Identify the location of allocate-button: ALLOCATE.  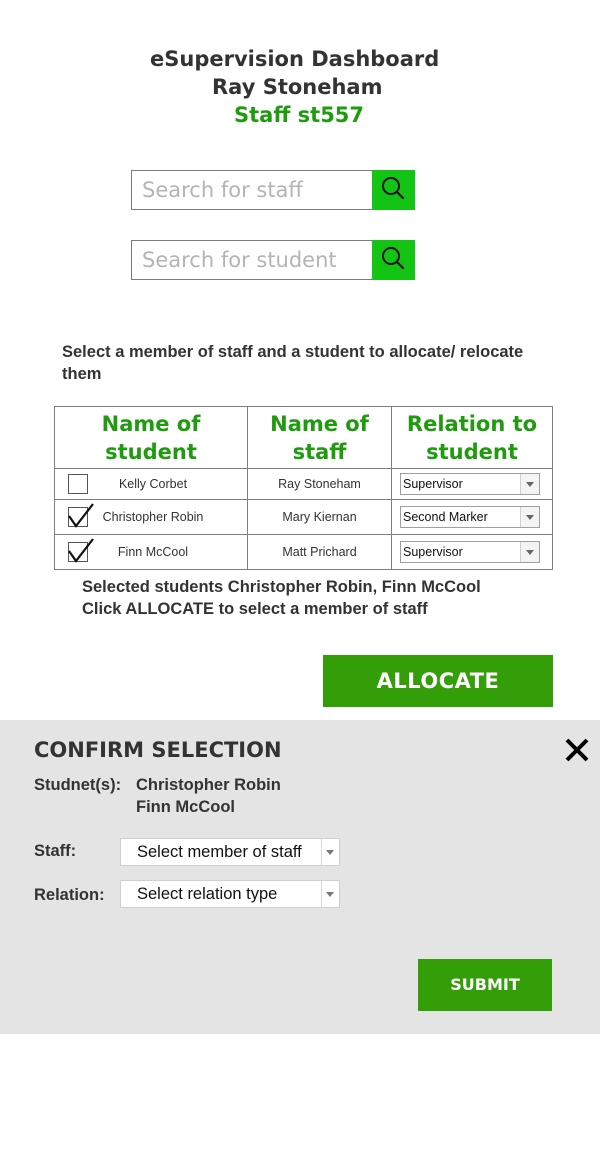
(438, 681).